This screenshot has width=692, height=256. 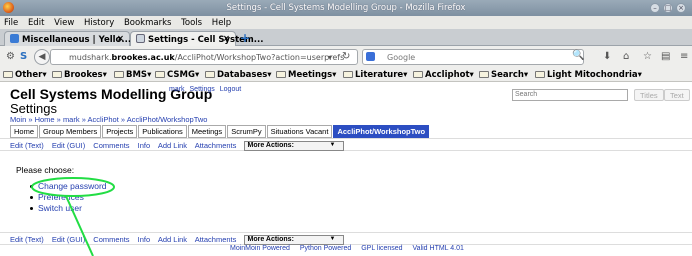 What do you see at coordinates (260, 248) in the screenshot?
I see `moinmoin-powered-link: MoinMoin Powered` at bounding box center [260, 248].